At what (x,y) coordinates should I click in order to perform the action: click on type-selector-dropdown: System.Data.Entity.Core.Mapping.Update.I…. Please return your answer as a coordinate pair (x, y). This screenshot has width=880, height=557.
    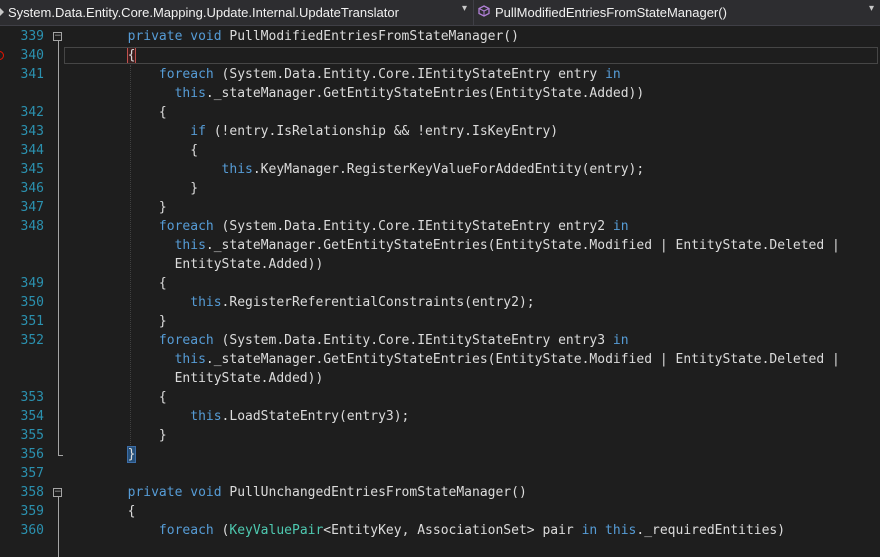
    Looking at the image, I should click on (237, 12).